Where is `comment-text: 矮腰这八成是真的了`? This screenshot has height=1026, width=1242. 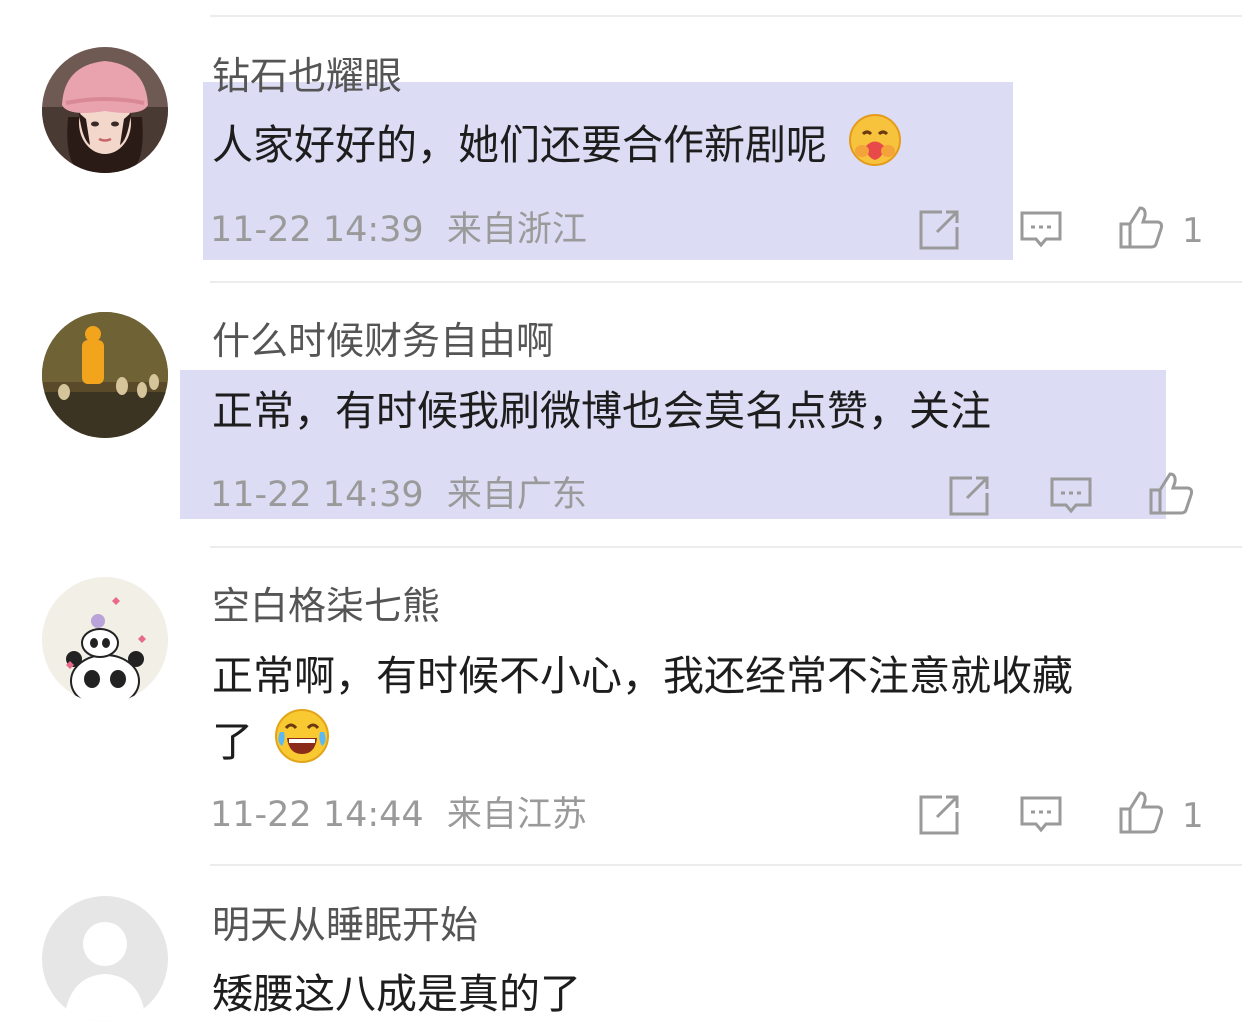 comment-text: 矮腰这八成是真的了 is located at coordinates (396, 994).